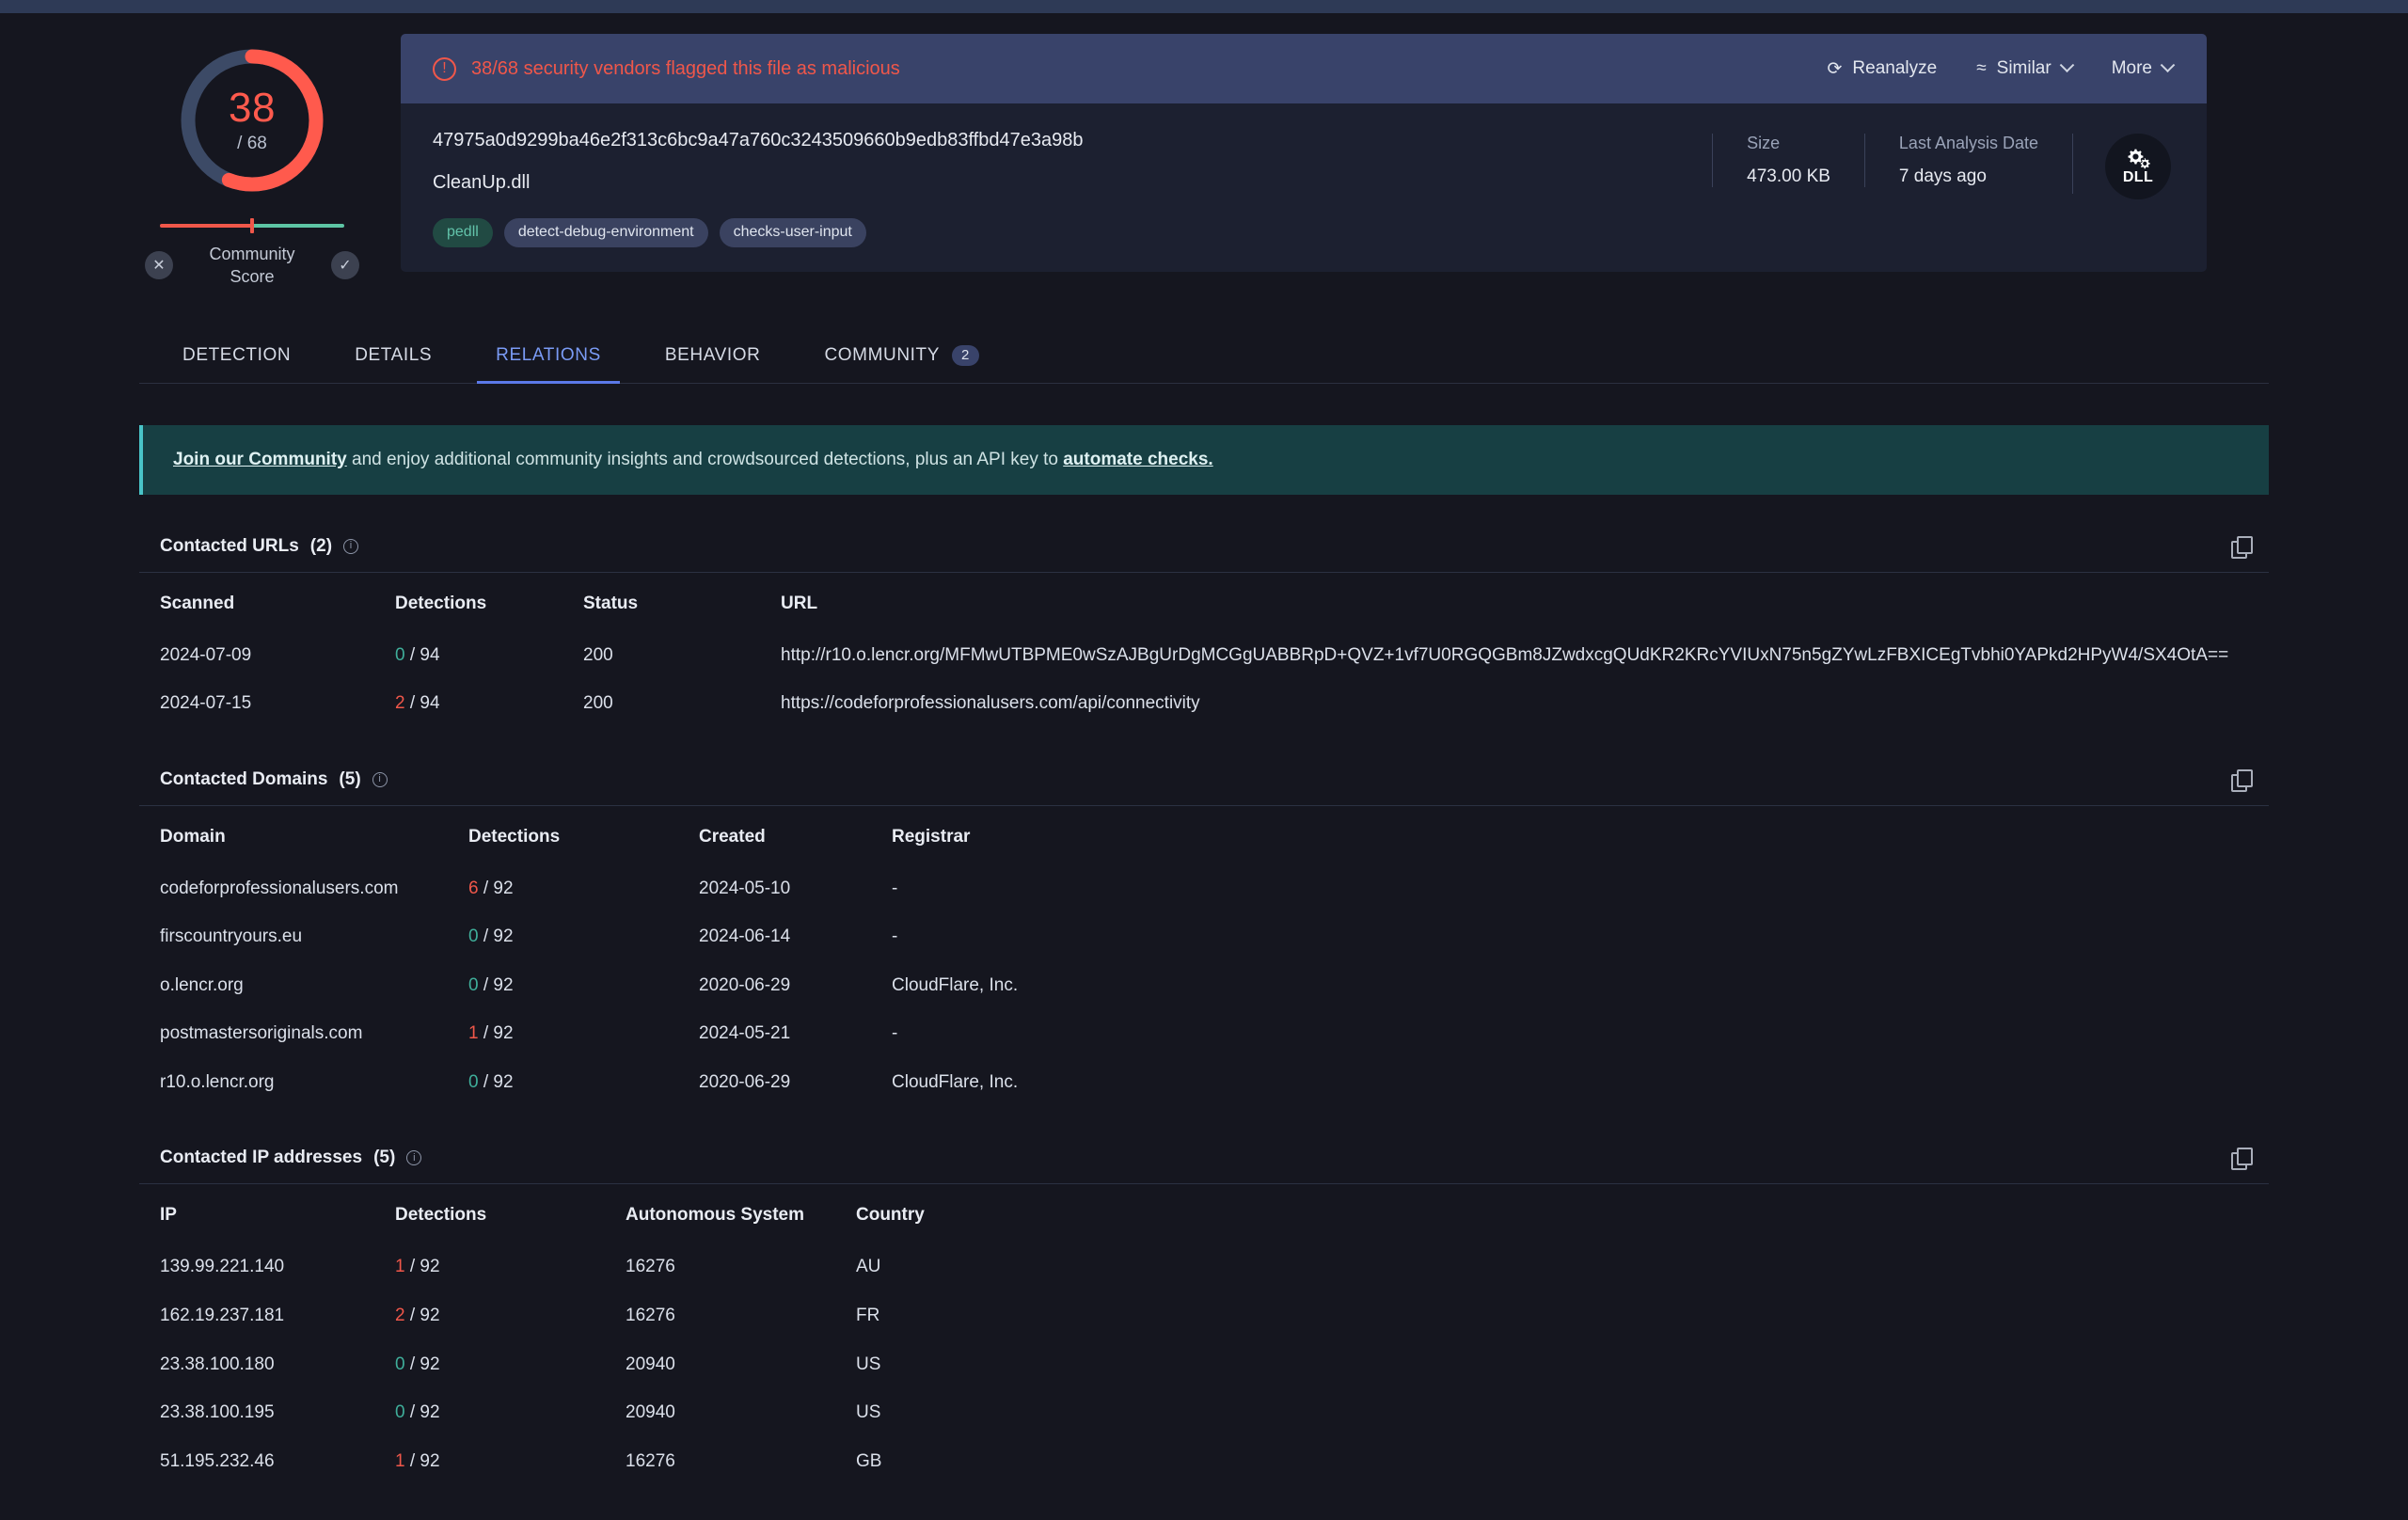 The image size is (2408, 1520). What do you see at coordinates (294, 888) in the screenshot?
I see `domain-value: codeforprofessionalusers.com` at bounding box center [294, 888].